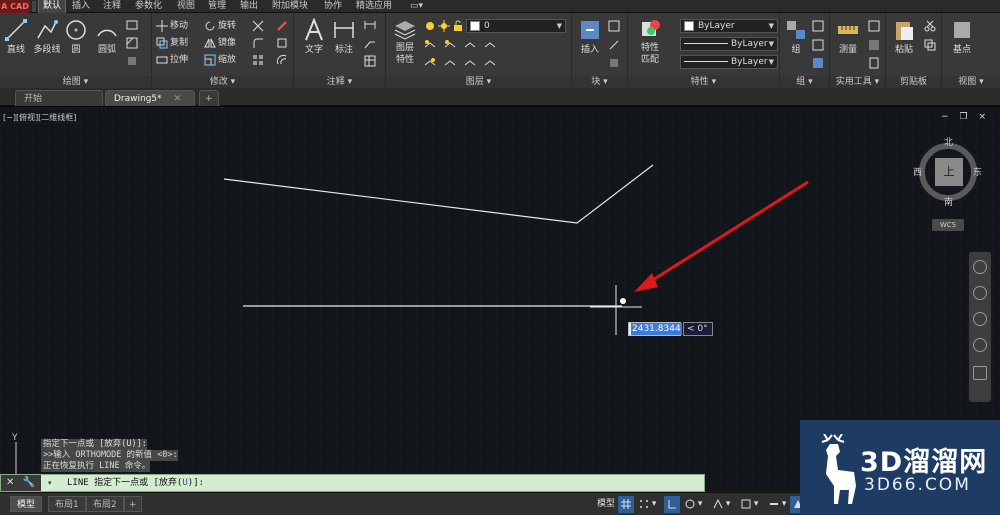 This screenshot has height=515, width=1000. Describe the element at coordinates (50, 483) in the screenshot. I see `recent-commands-arrow-icon: ▾` at that location.